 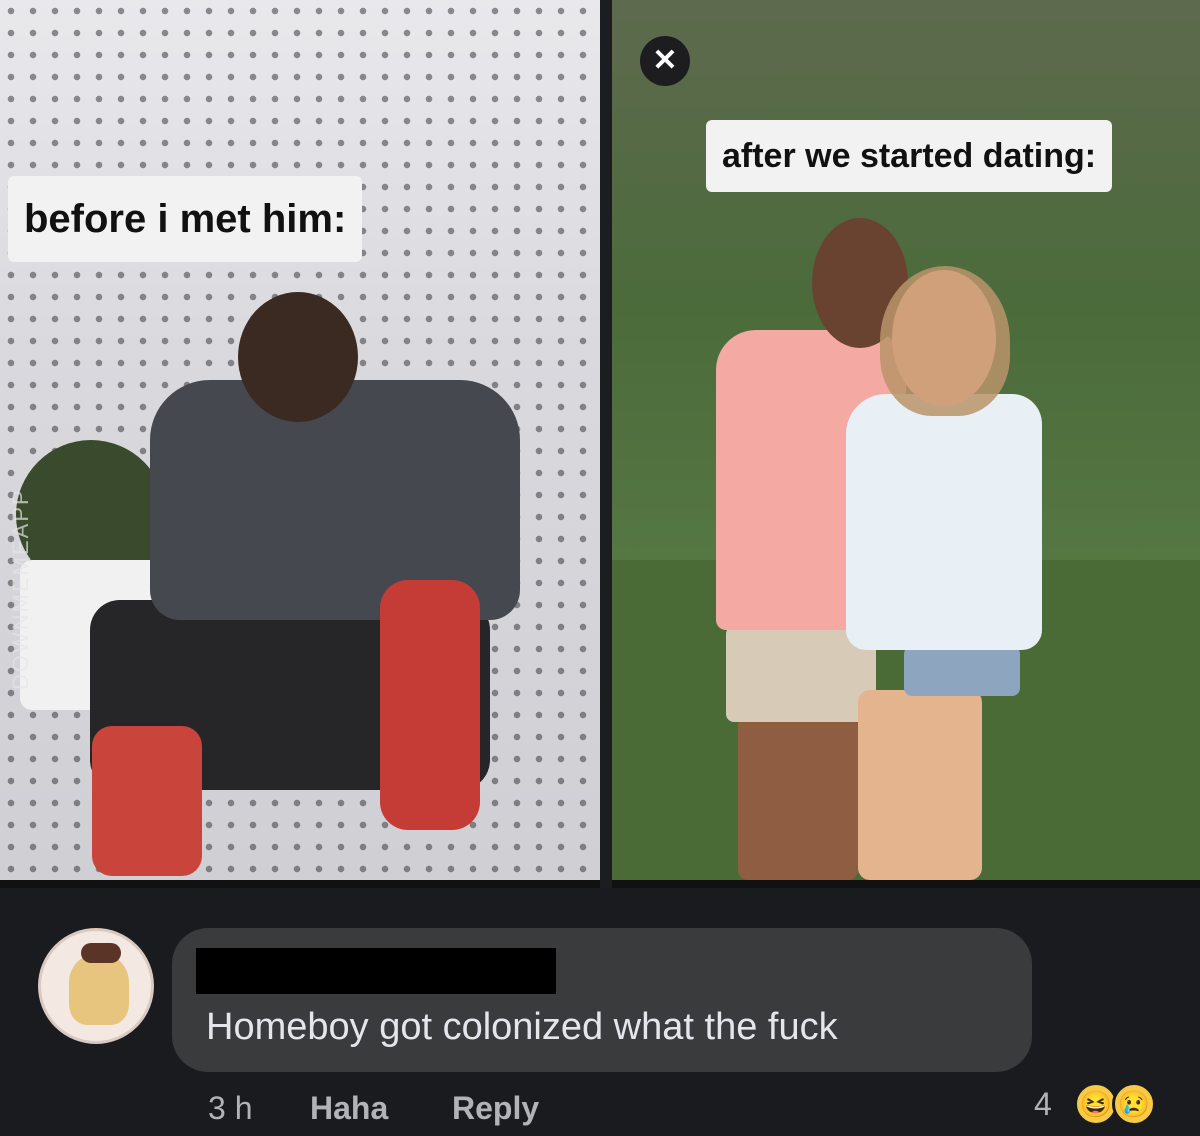 I want to click on red-shoe, so click(x=147, y=801).